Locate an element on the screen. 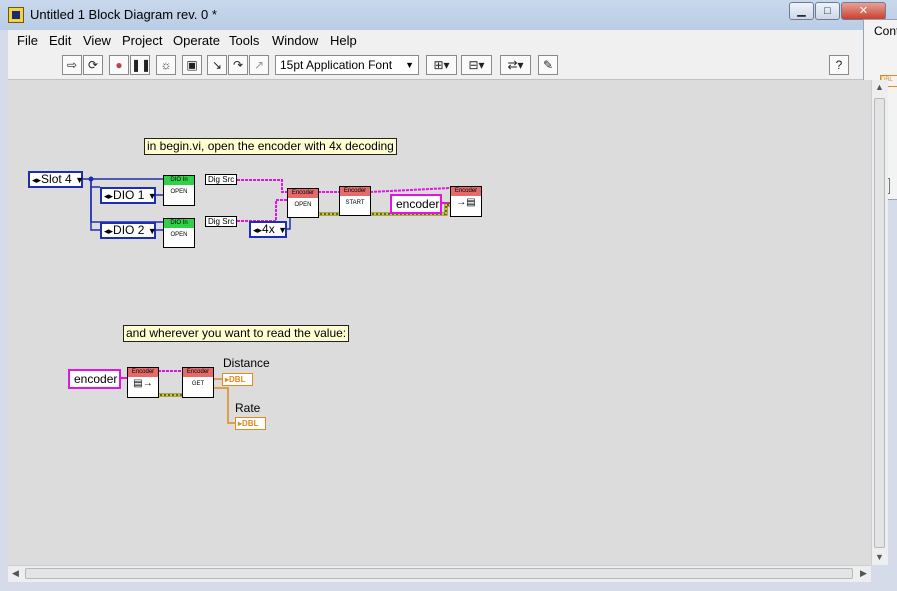 The height and width of the screenshot is (591, 897). rate-indicator: ▸DBL is located at coordinates (250, 423).